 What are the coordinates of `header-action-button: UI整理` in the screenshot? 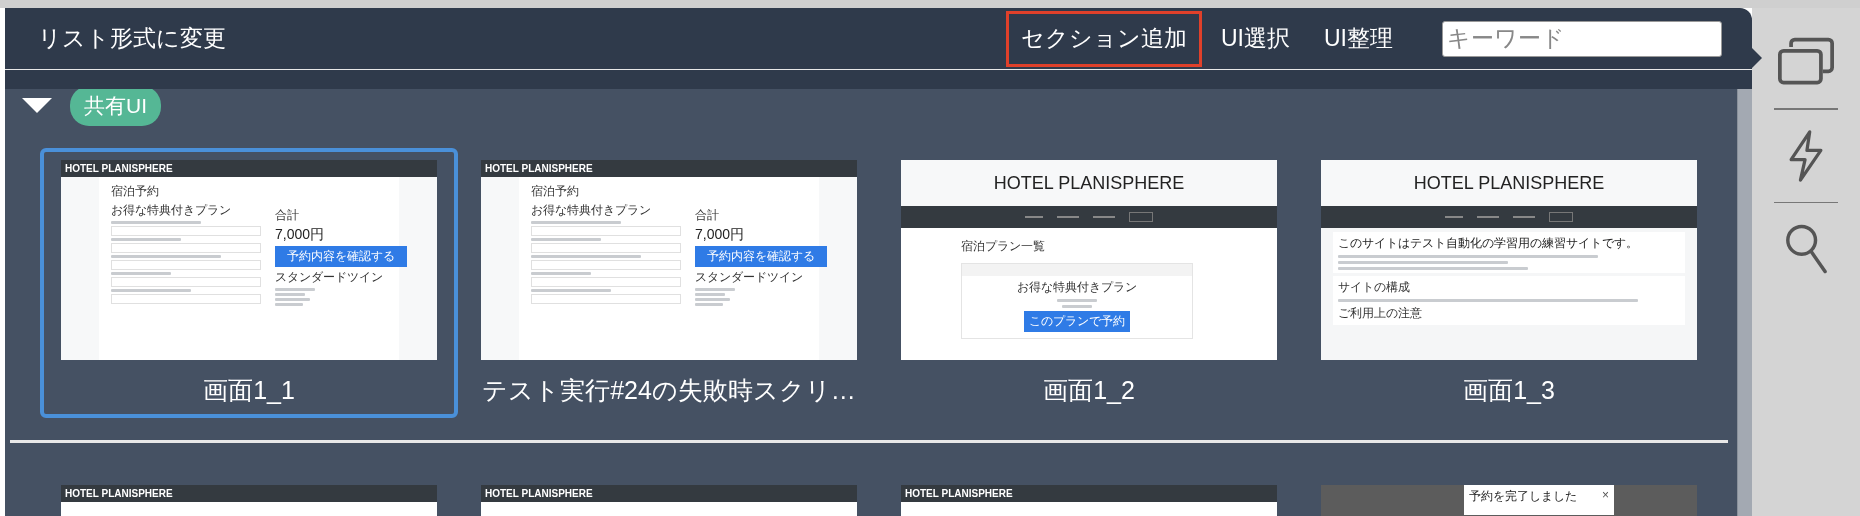 It's located at (1358, 38).